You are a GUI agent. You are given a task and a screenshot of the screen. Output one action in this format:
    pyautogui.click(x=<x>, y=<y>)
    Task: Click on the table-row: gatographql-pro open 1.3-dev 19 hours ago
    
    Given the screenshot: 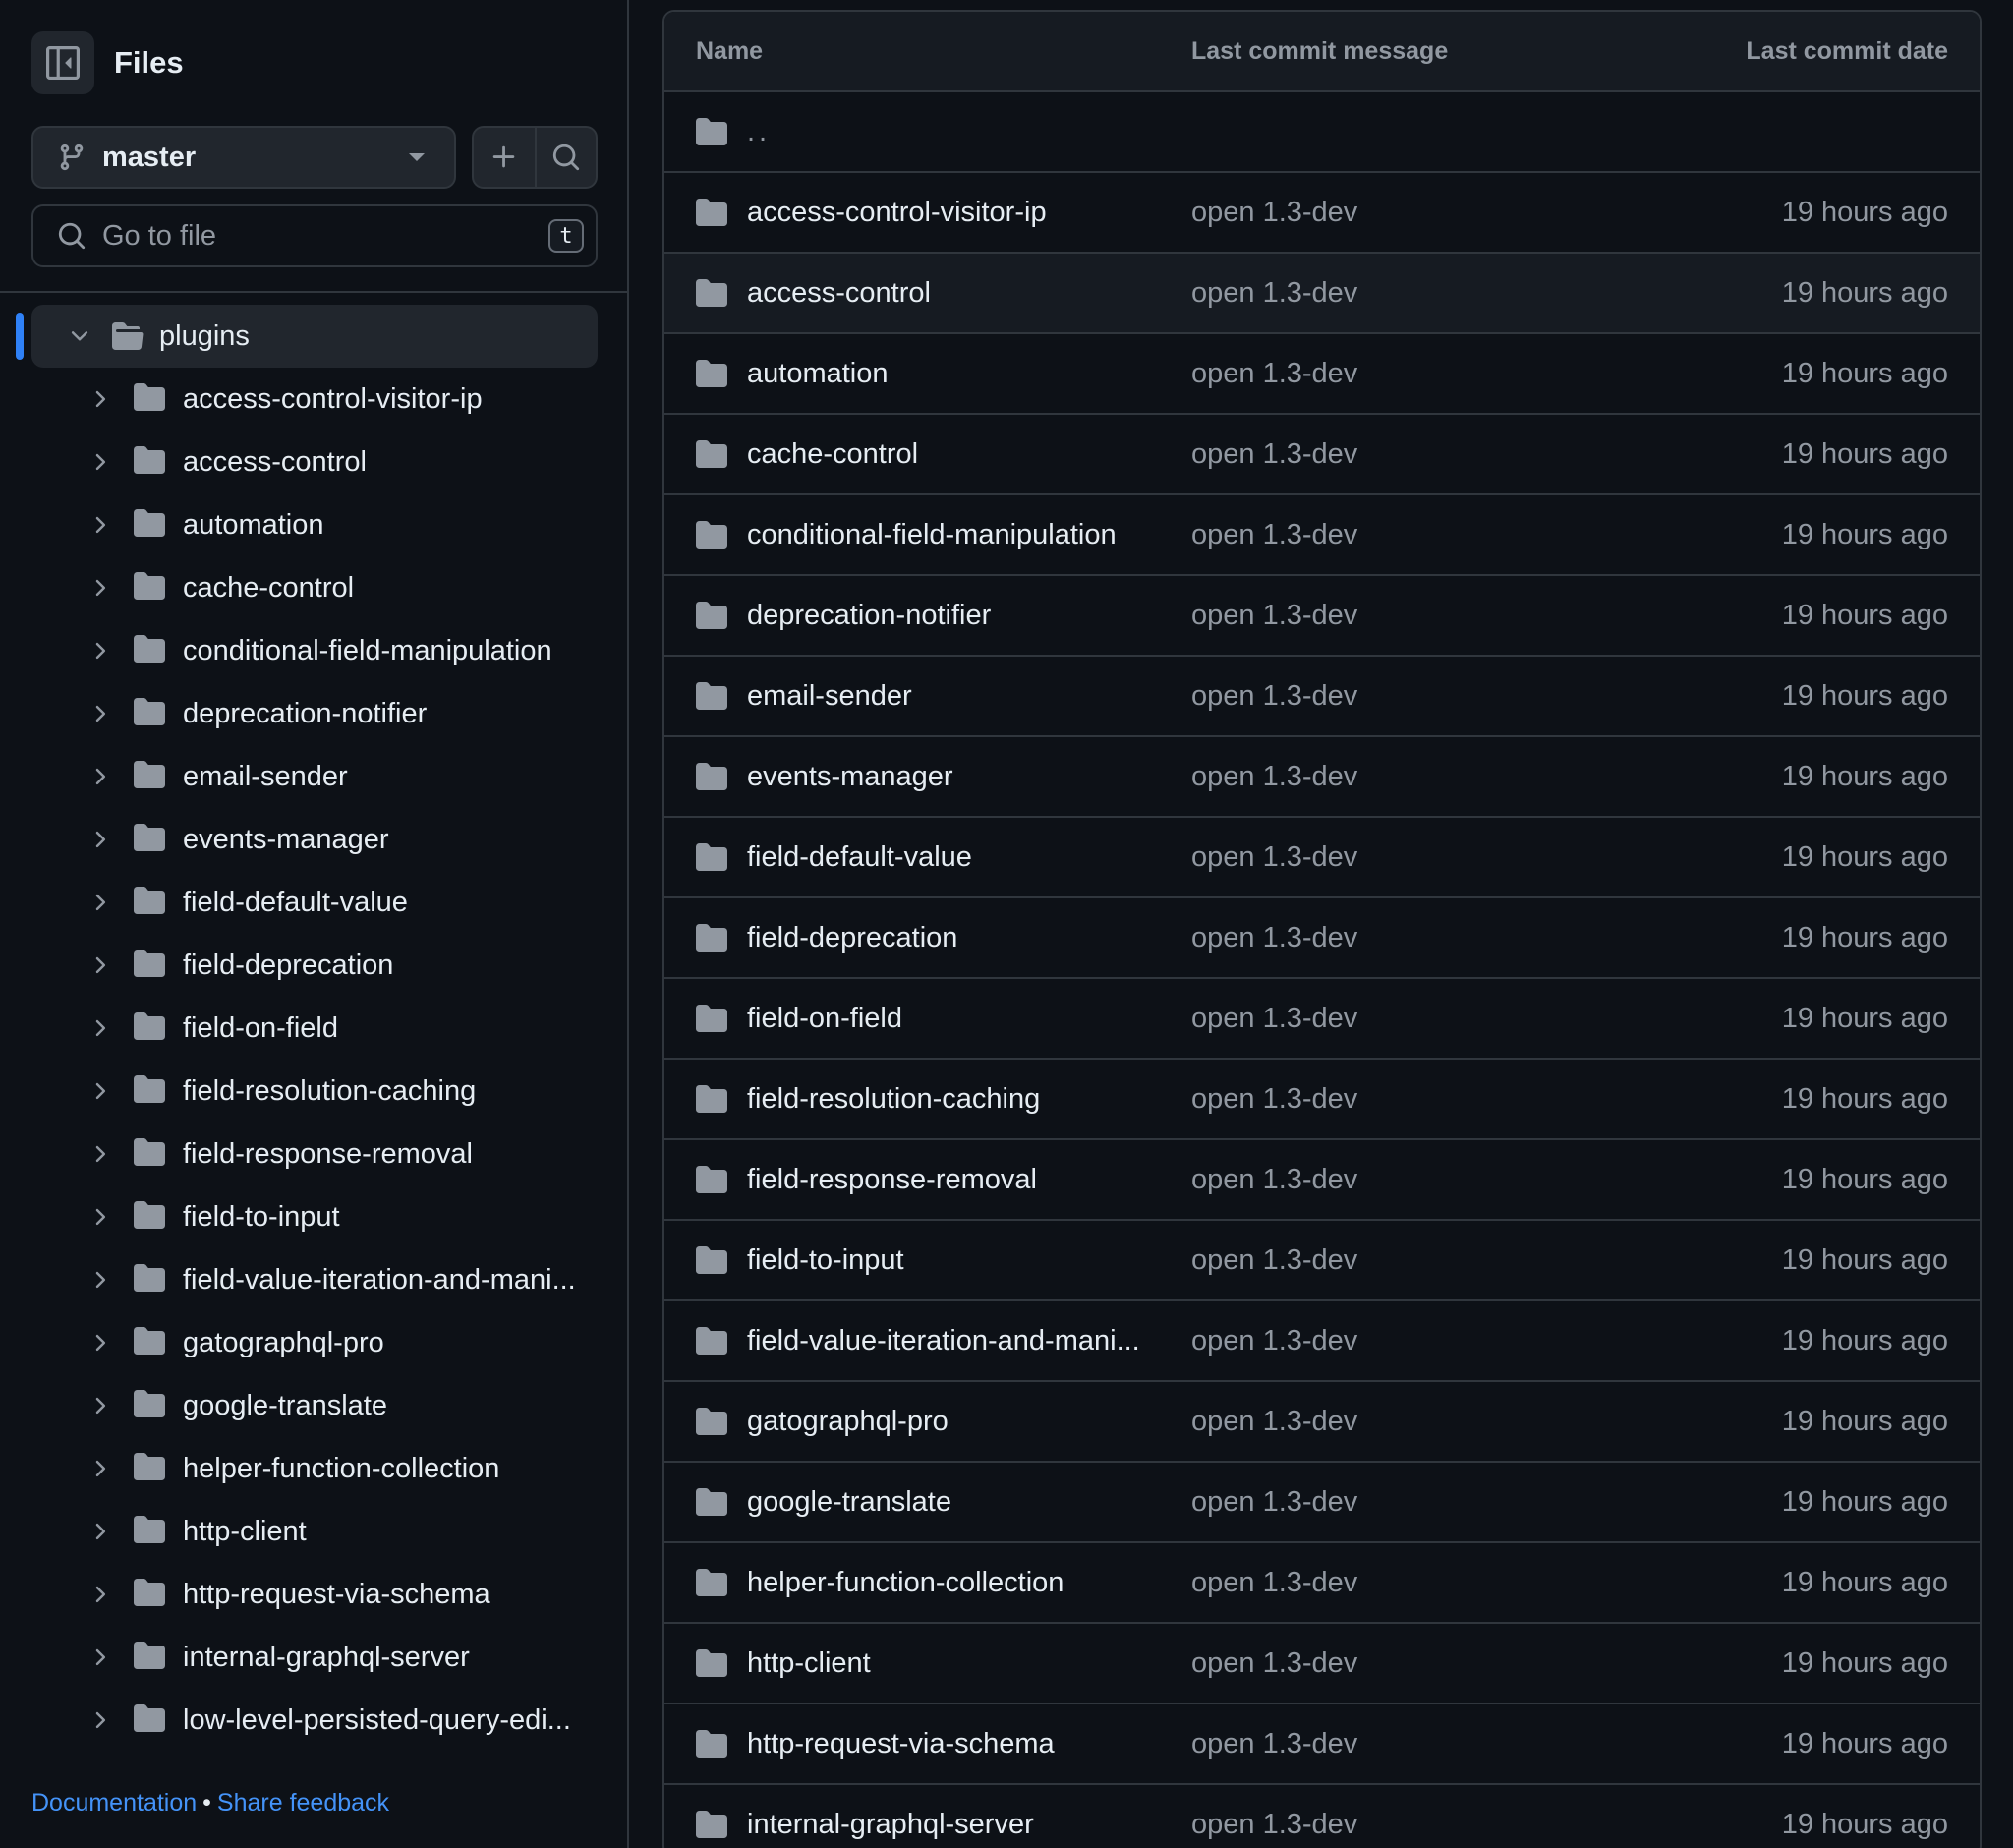 What is the action you would take?
    pyautogui.click(x=1322, y=1422)
    